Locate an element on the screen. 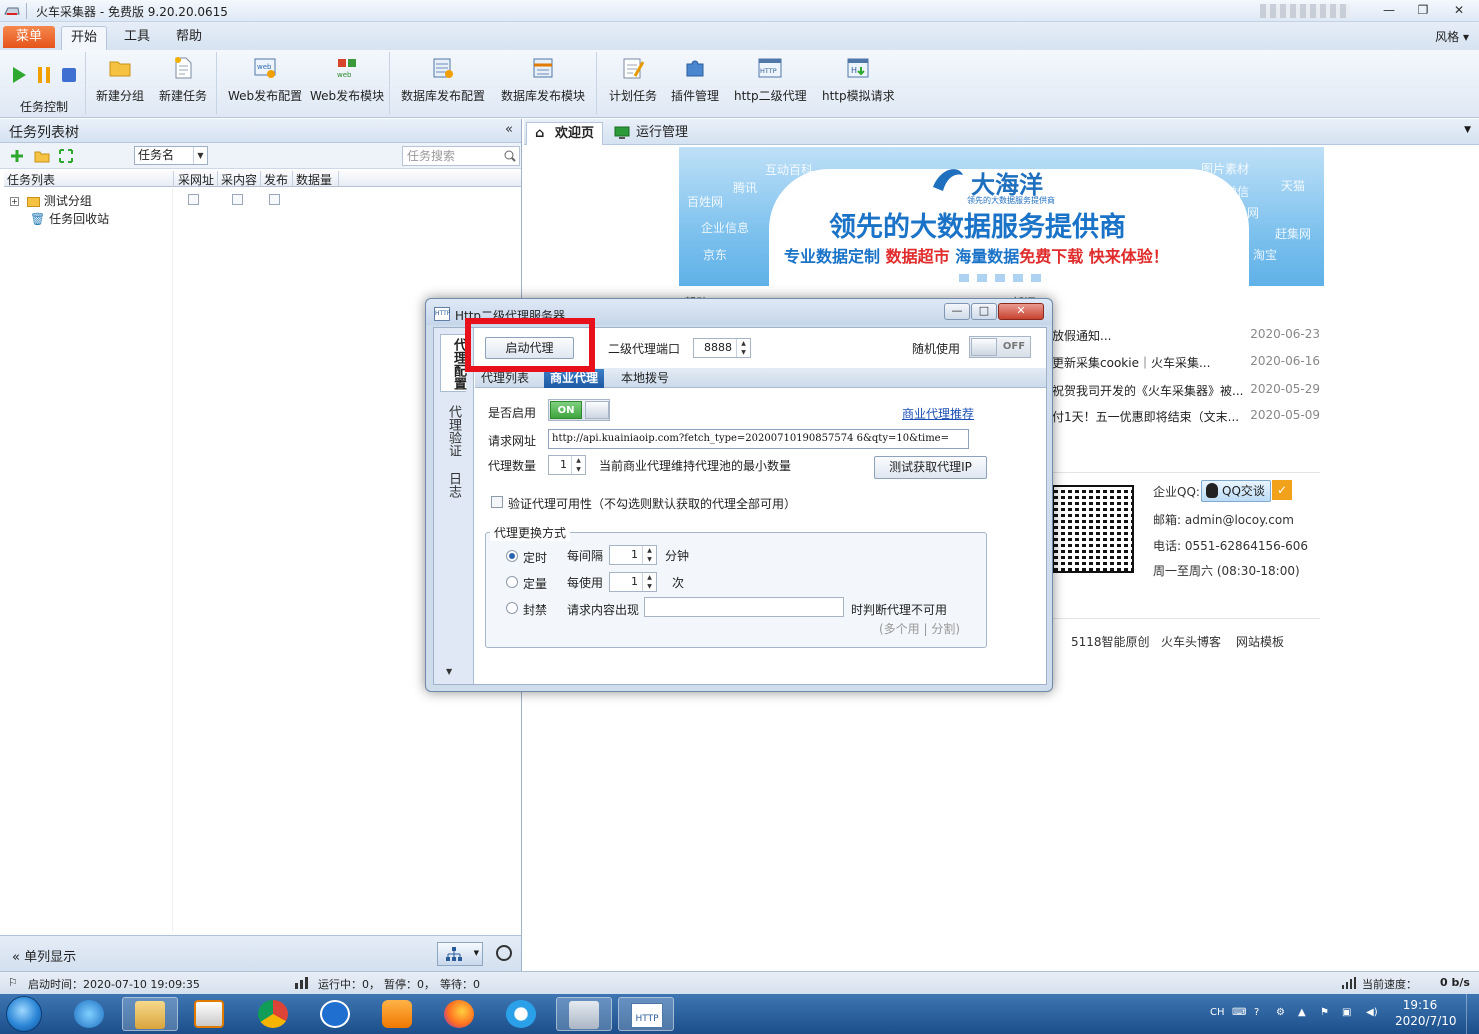 Image resolution: width=1479 pixels, height=1034 pixels. taskbar-browser is located at coordinates (522, 1014).